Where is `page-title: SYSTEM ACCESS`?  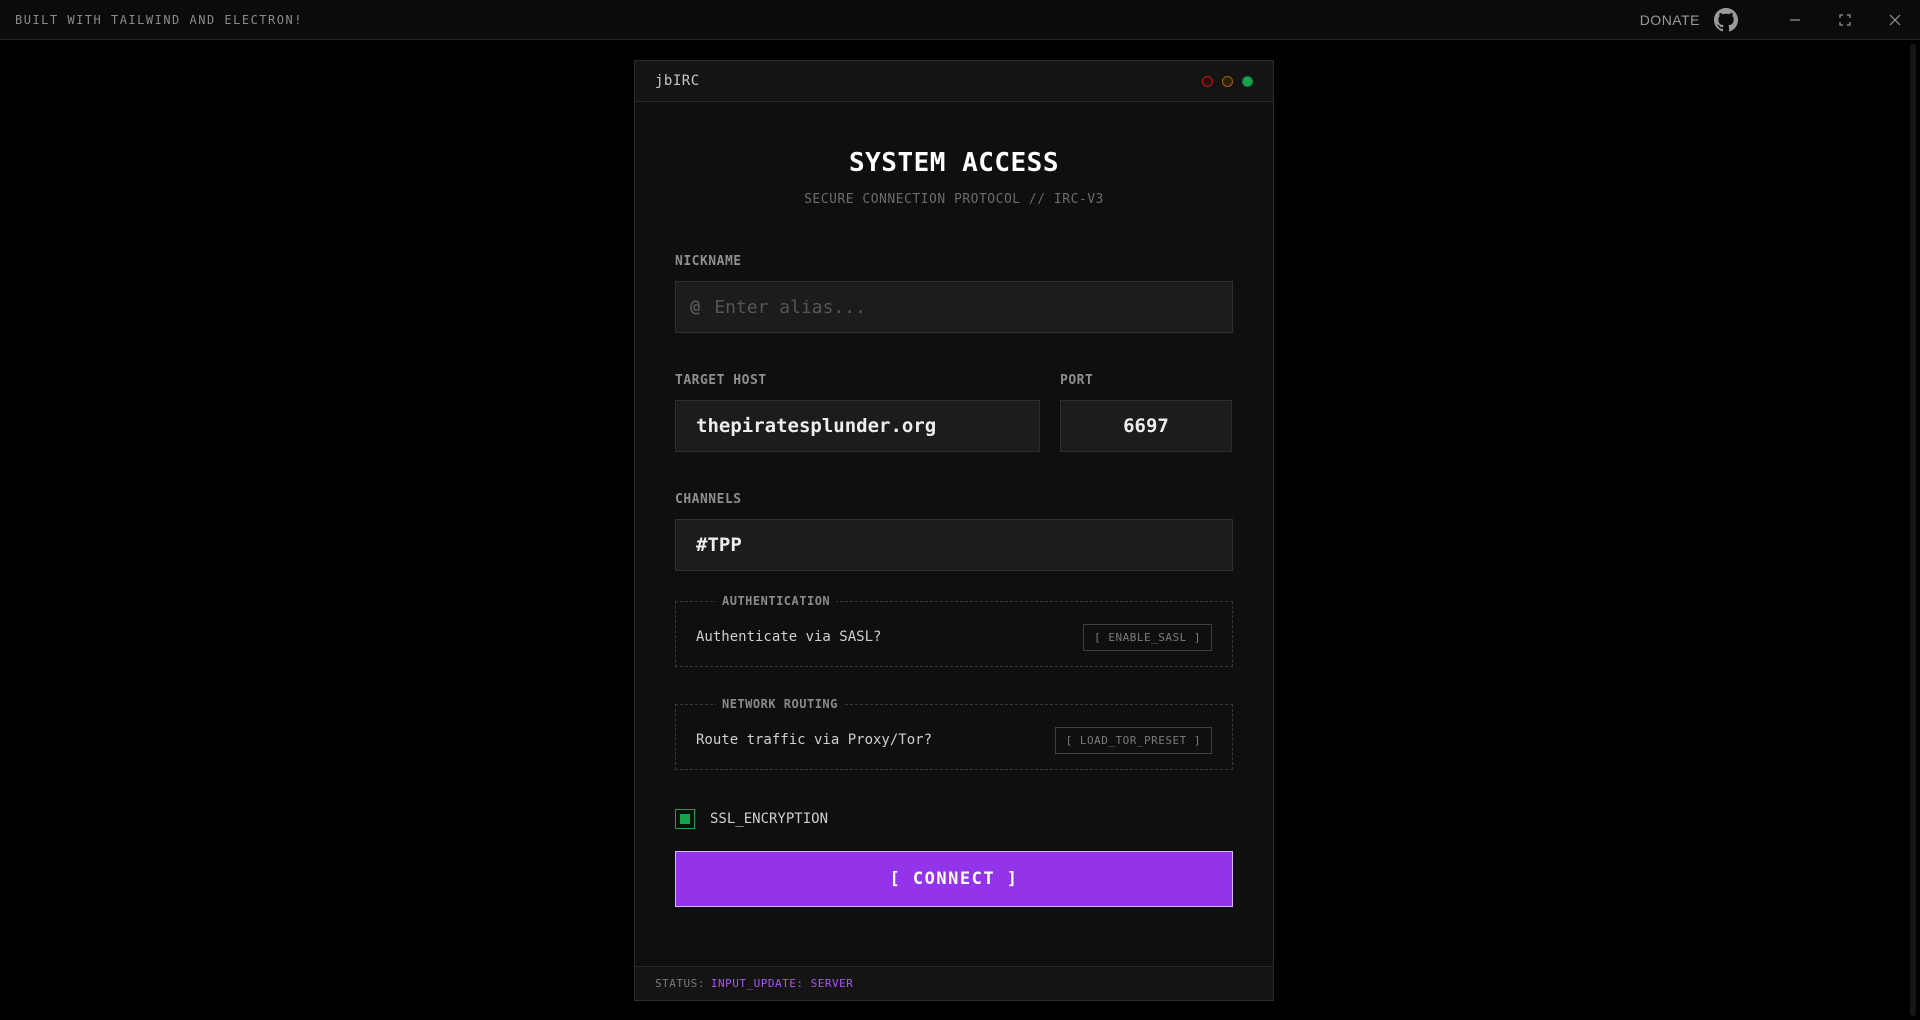
page-title: SYSTEM ACCESS is located at coordinates (954, 163).